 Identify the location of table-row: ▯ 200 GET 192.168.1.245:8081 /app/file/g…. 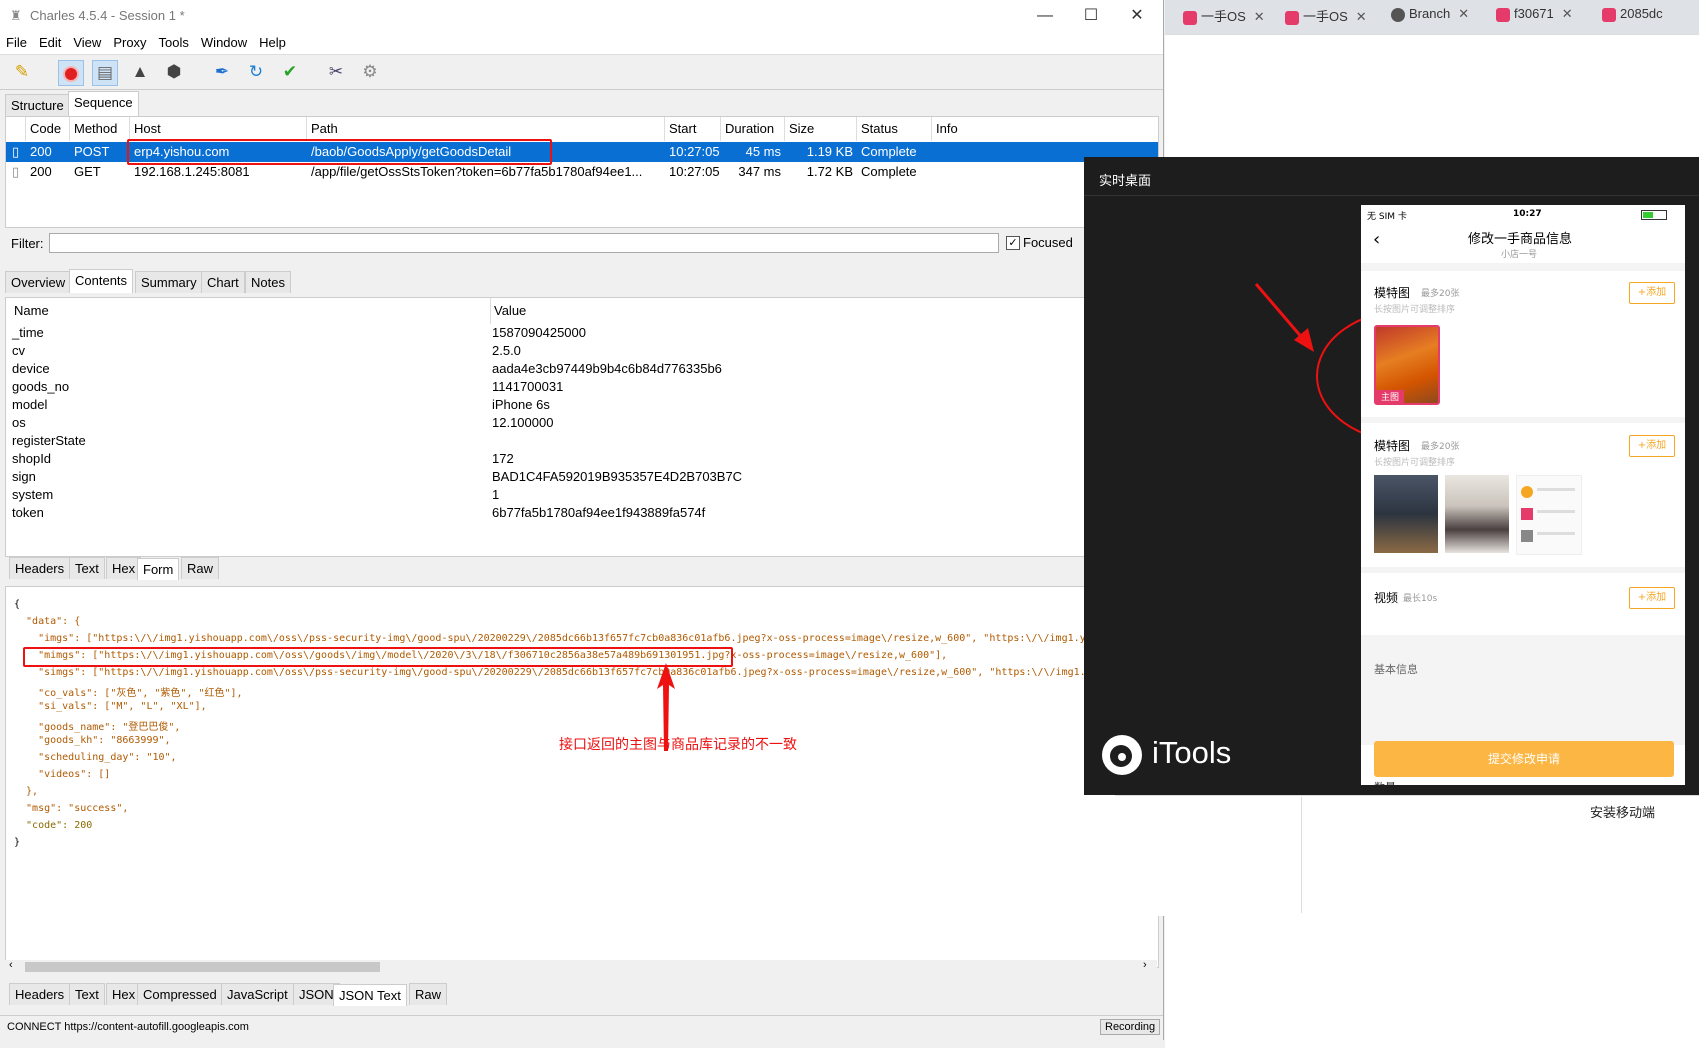
(582, 172).